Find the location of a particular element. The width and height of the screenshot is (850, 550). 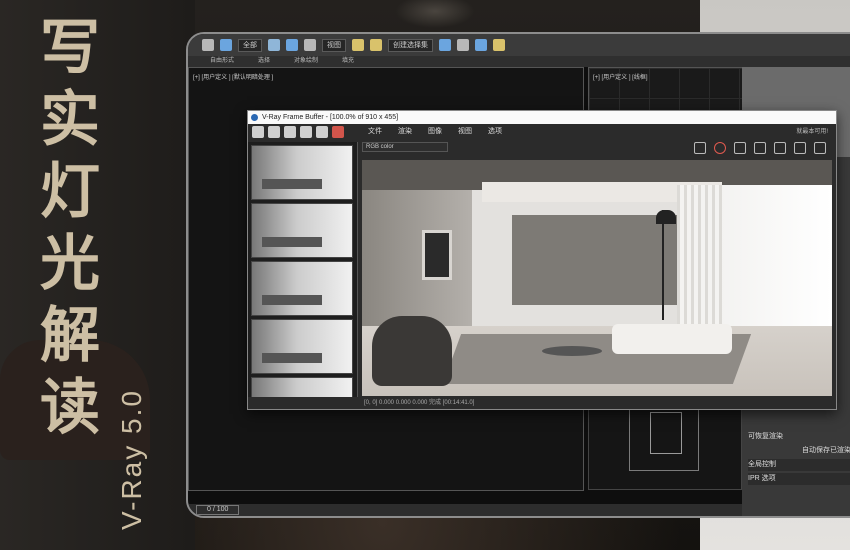

history-panel is located at coordinates (303, 269).